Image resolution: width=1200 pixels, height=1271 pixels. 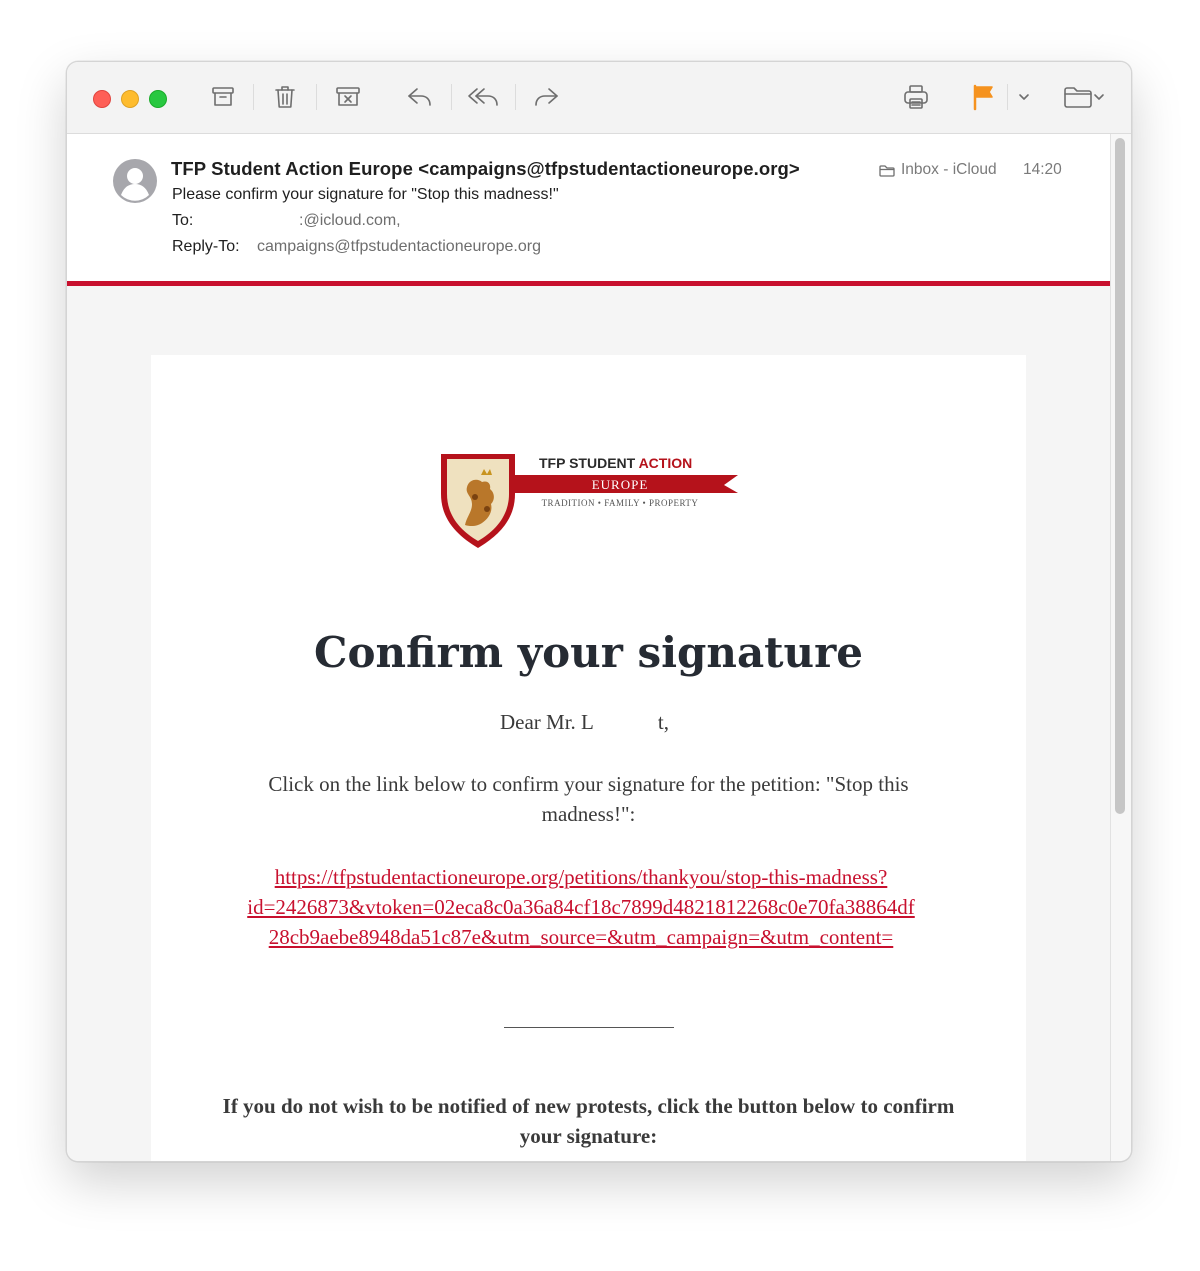 I want to click on reply-icon, so click(x=419, y=97).